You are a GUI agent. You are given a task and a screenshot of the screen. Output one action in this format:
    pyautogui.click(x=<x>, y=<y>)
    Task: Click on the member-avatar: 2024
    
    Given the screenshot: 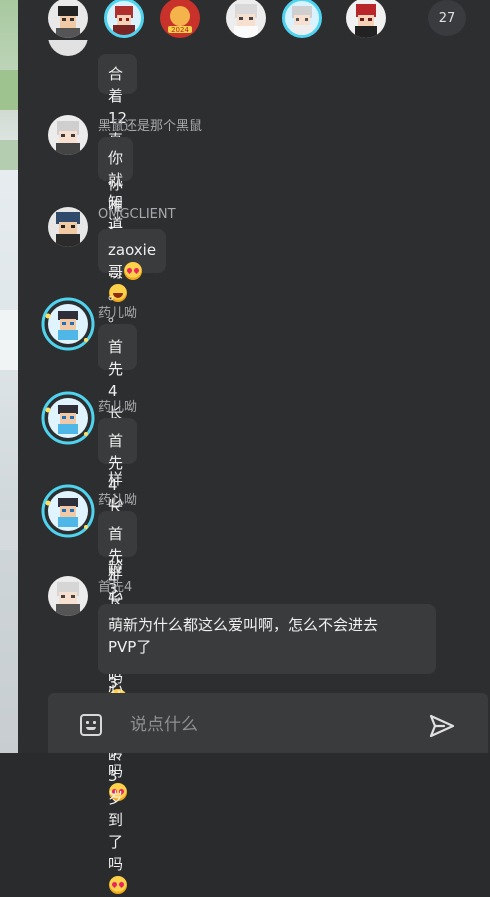 What is the action you would take?
    pyautogui.click(x=180, y=19)
    